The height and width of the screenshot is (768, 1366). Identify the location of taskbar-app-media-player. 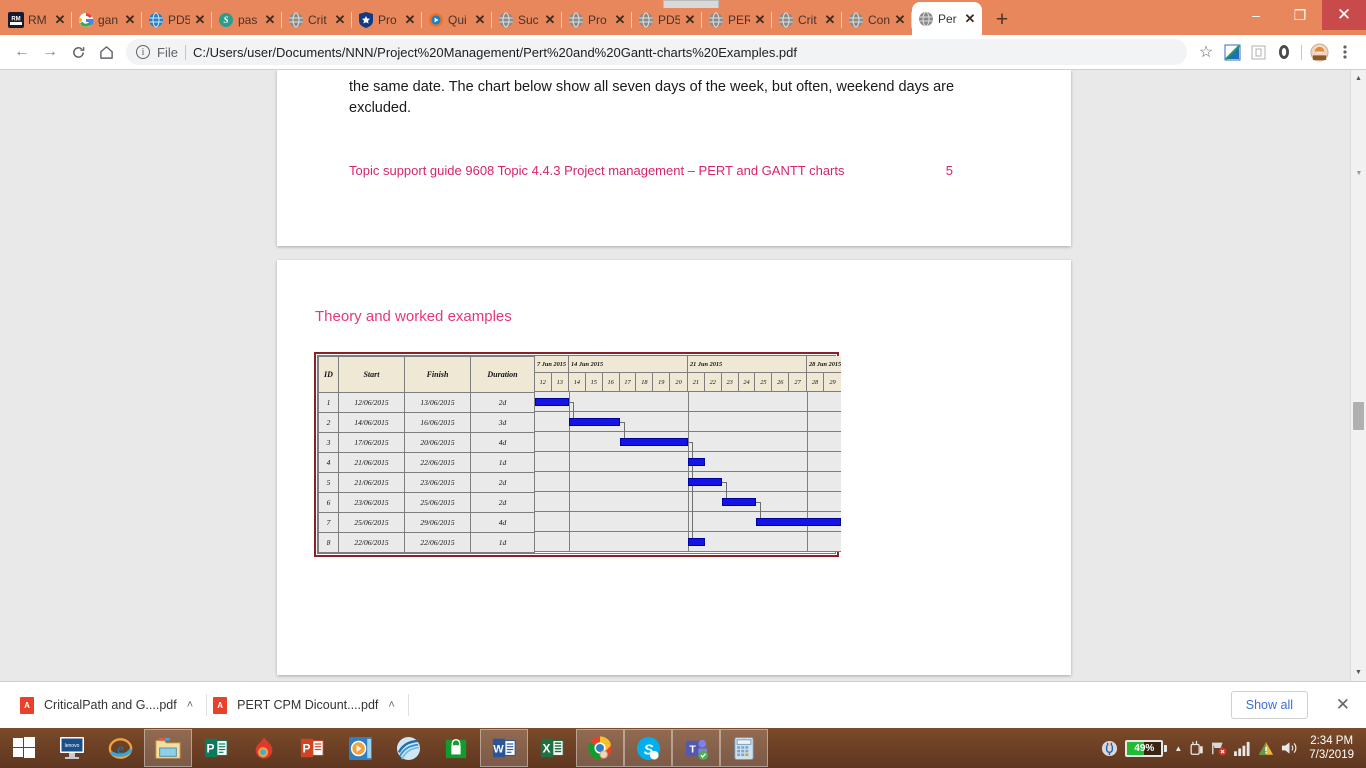
(360, 748).